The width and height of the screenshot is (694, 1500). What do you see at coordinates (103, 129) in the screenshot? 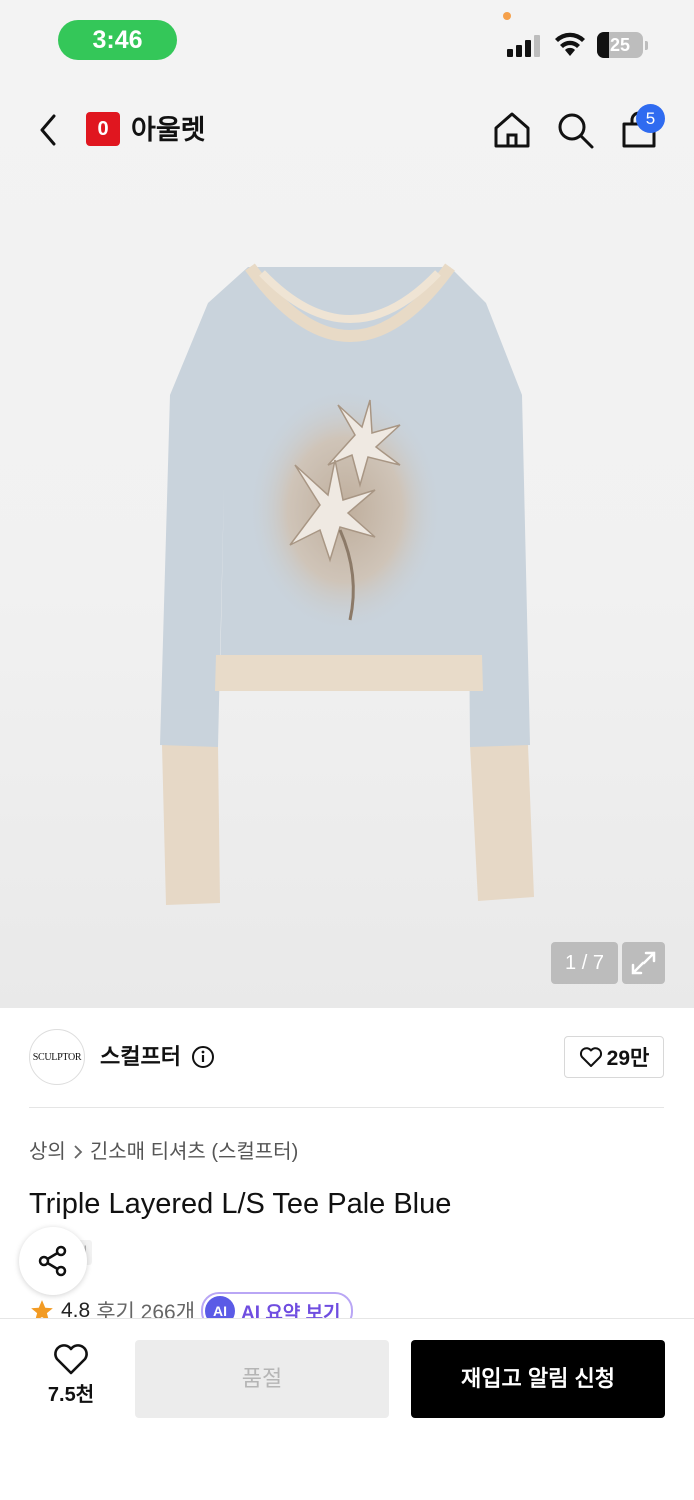
I see `outlet-logo: 0` at bounding box center [103, 129].